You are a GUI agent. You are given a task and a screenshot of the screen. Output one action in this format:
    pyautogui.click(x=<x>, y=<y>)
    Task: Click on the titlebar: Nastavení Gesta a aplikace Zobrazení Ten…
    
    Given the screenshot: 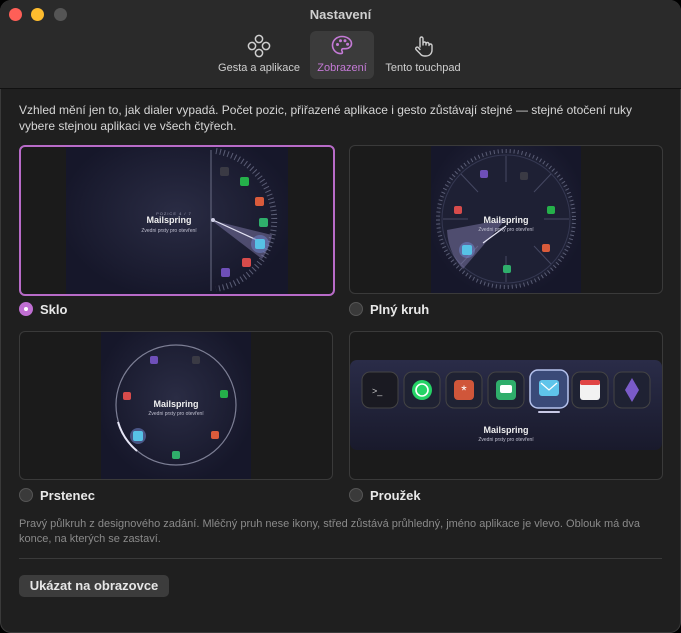 What is the action you would take?
    pyautogui.click(x=340, y=44)
    